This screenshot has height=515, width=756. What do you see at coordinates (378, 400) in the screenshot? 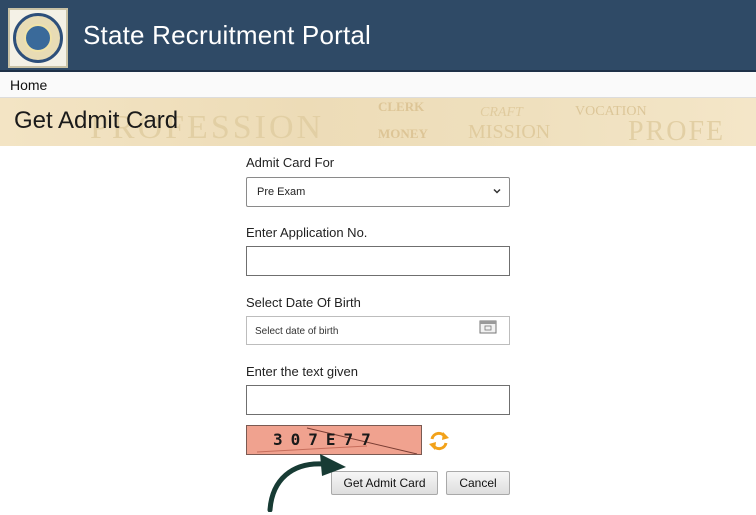
I see `captcha-input` at bounding box center [378, 400].